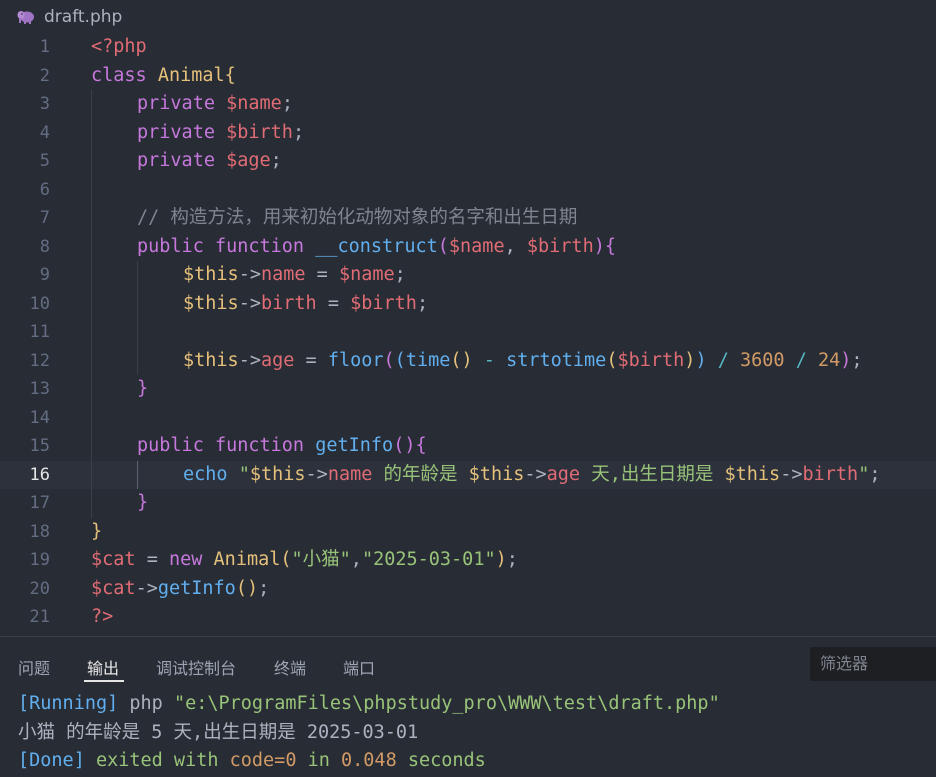  I want to click on code-comment: // 构造方法，用来初始化动物对象的名字和出生日期, so click(357, 217).